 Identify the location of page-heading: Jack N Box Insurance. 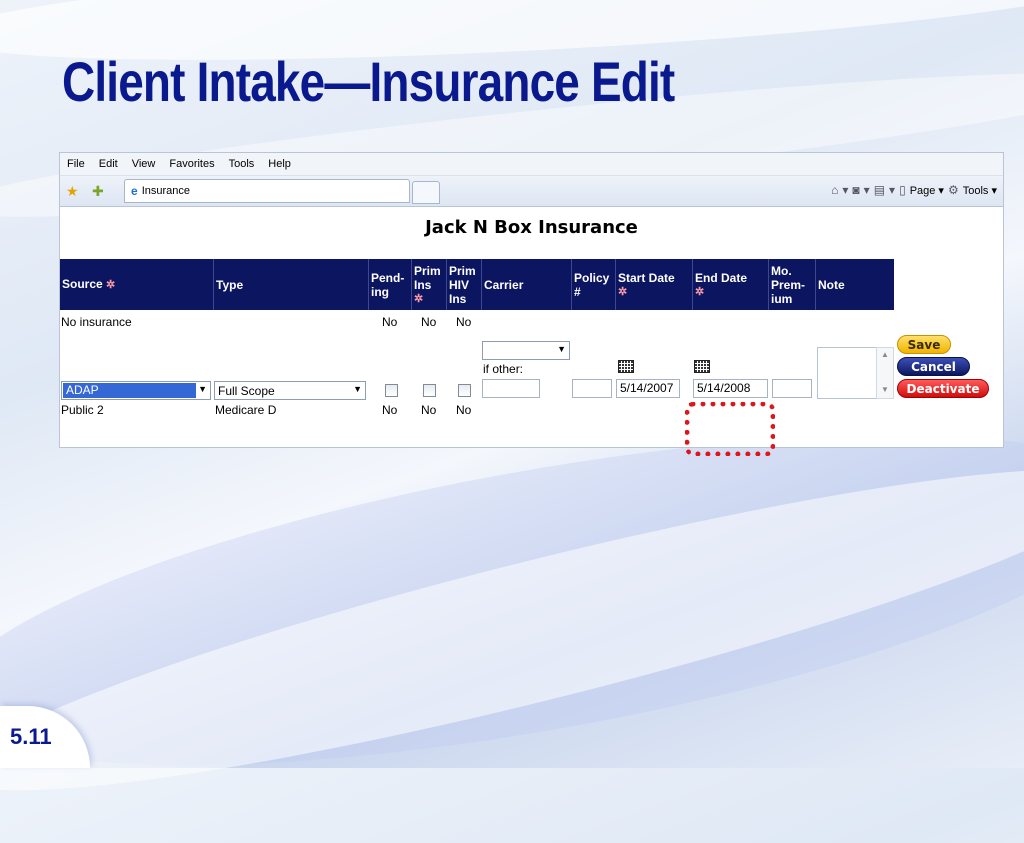
(531, 227).